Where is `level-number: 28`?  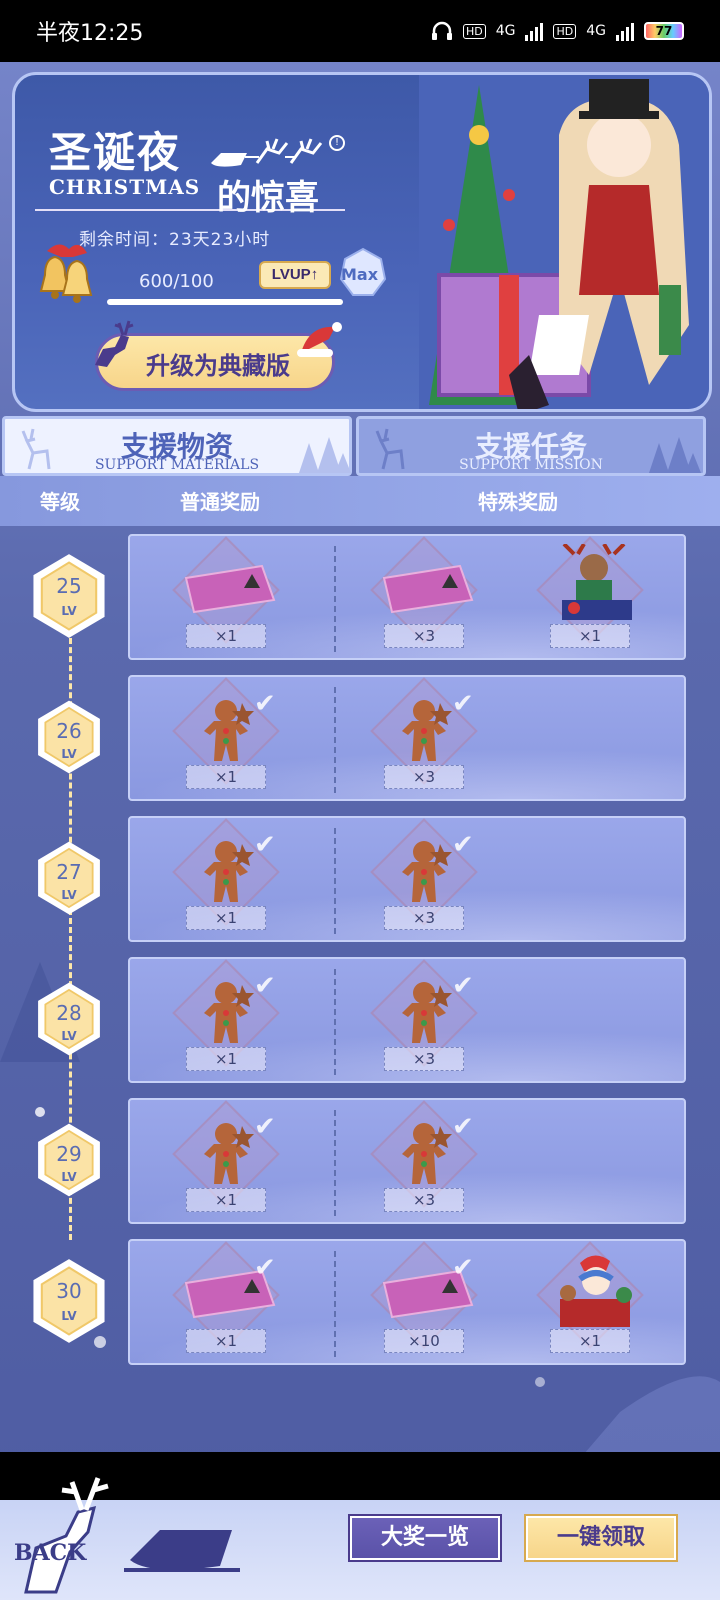 level-number: 28 is located at coordinates (69, 1013).